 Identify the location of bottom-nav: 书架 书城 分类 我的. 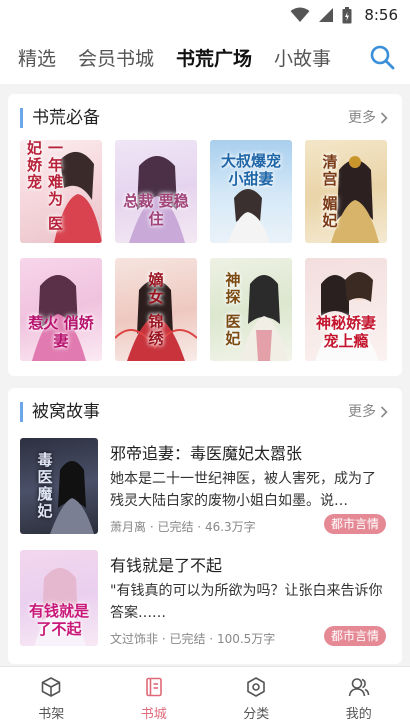
(205, 697).